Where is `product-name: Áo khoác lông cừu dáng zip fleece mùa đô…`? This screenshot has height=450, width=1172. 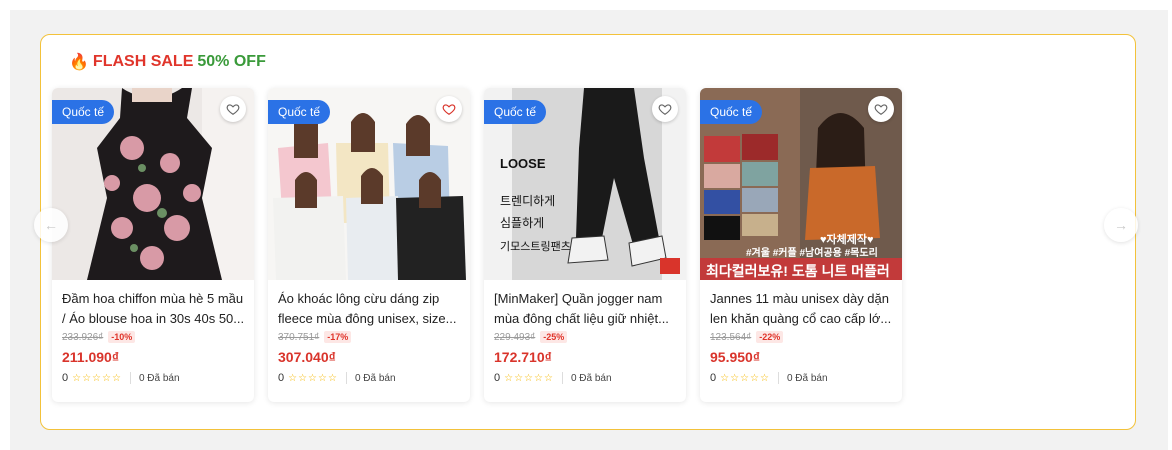
product-name: Áo khoác lông cừu dáng zip fleece mùa đô… is located at coordinates (370, 309).